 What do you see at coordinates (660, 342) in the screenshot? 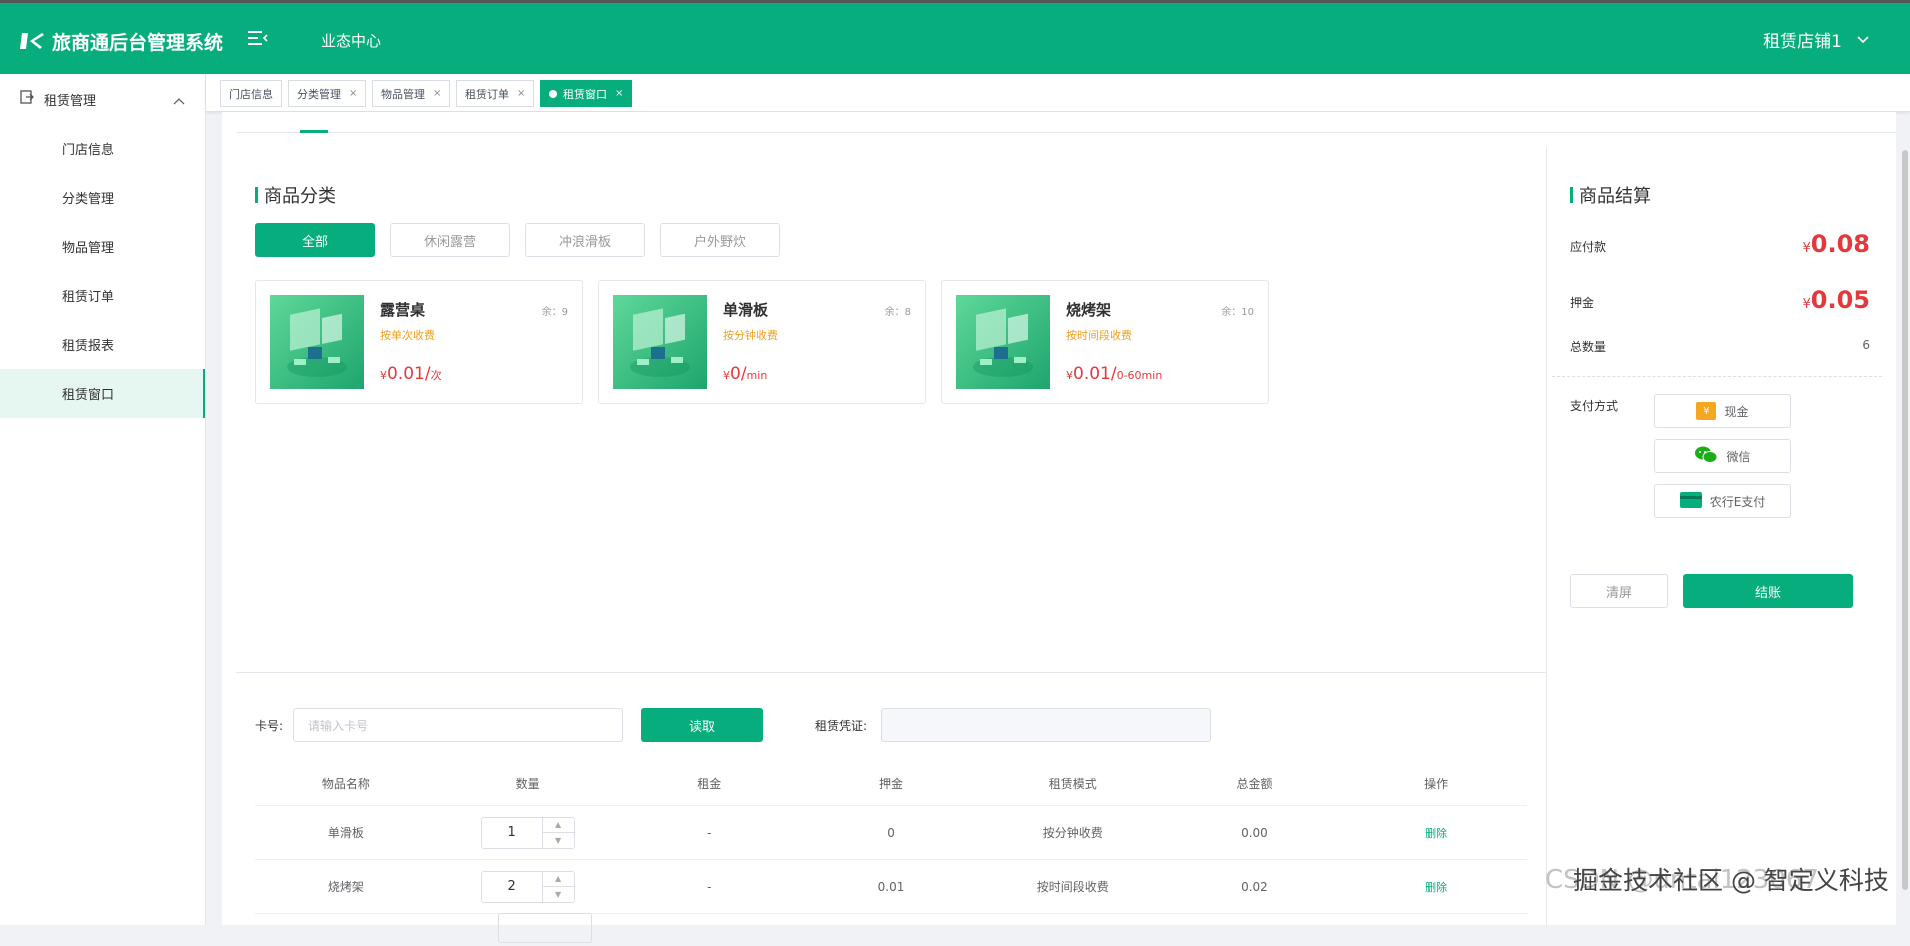
I see `goods-image` at bounding box center [660, 342].